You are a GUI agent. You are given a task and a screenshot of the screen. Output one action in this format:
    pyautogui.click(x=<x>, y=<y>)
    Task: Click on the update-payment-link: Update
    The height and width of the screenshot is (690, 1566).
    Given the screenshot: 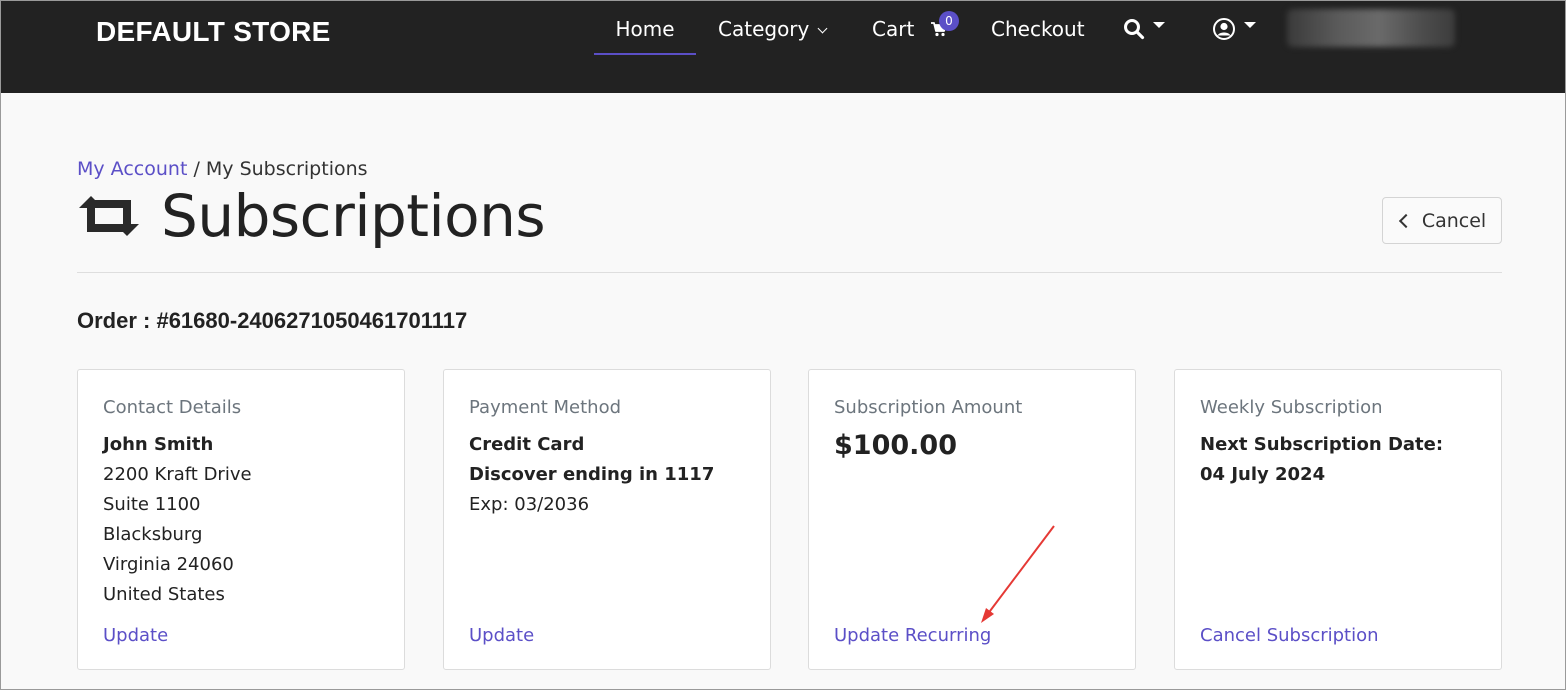 What is the action you would take?
    pyautogui.click(x=501, y=636)
    